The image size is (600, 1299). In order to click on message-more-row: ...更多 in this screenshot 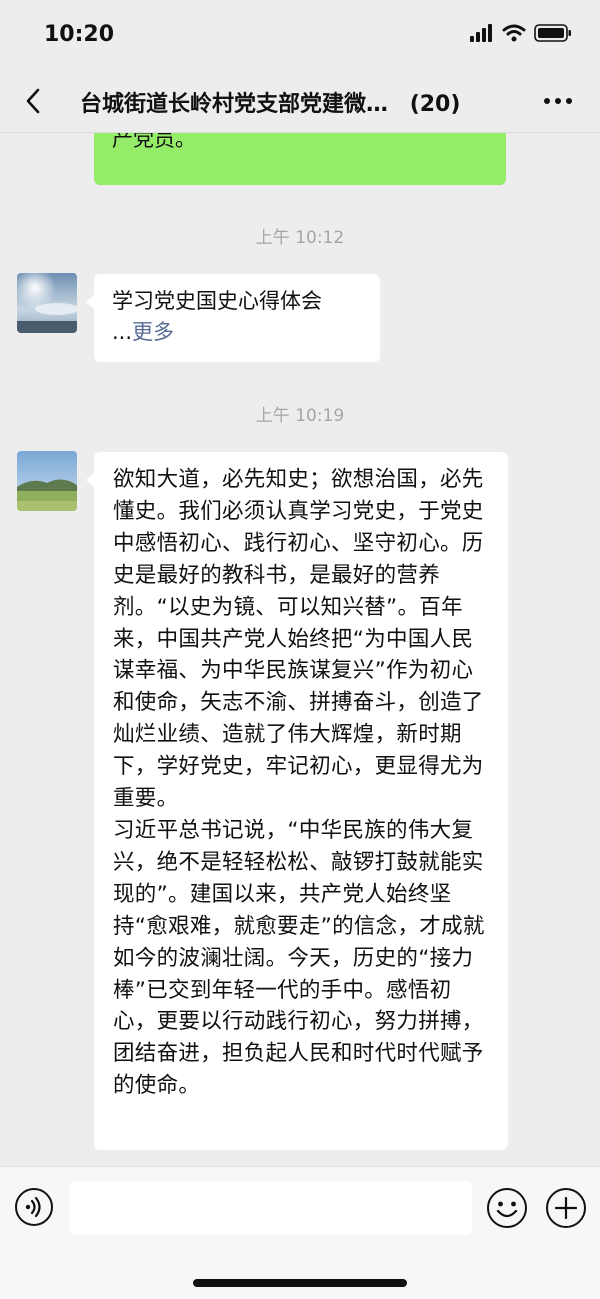, I will do `click(237, 332)`.